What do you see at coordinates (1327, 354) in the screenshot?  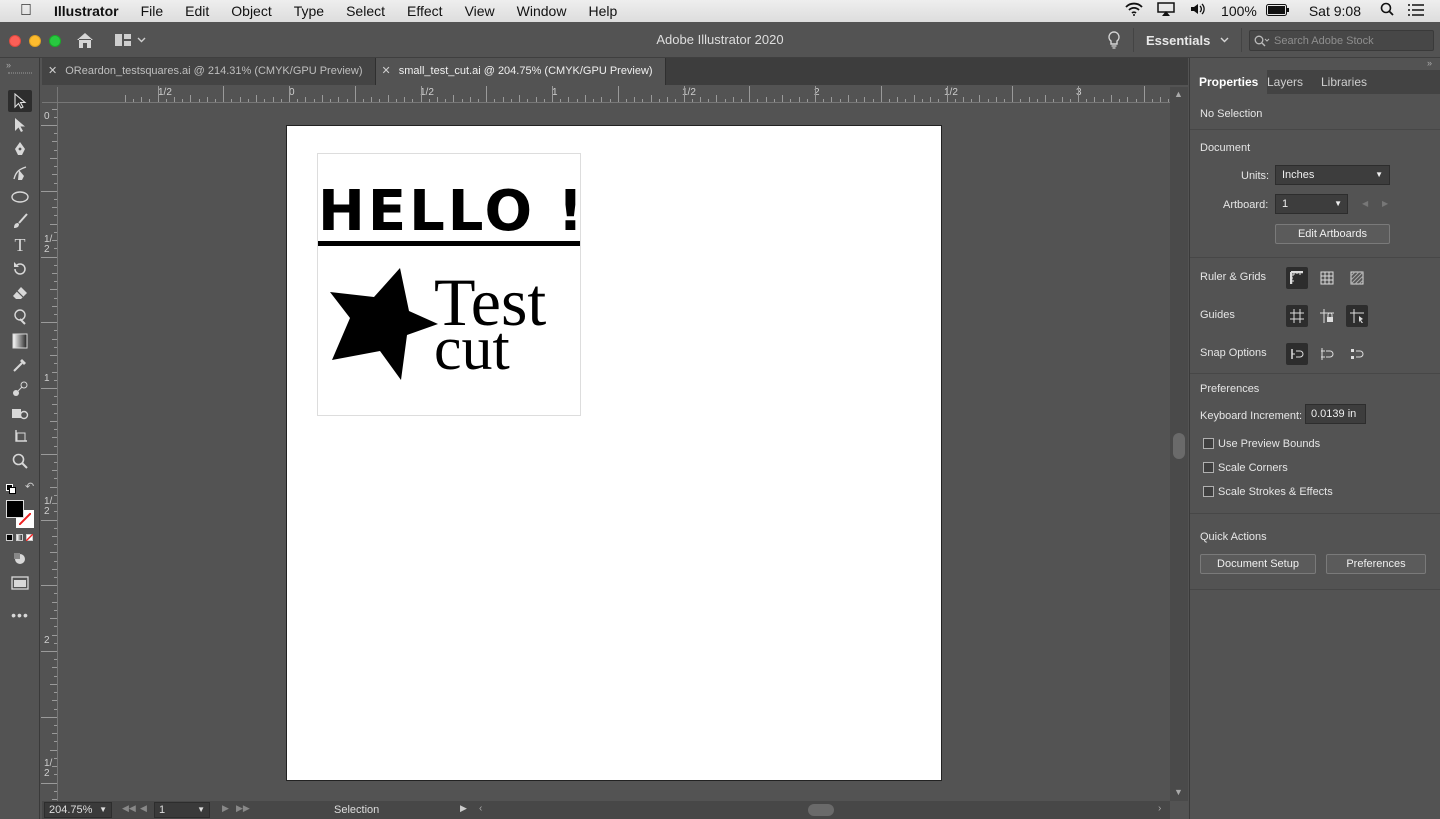 I see `snap-to-grid-icon` at bounding box center [1327, 354].